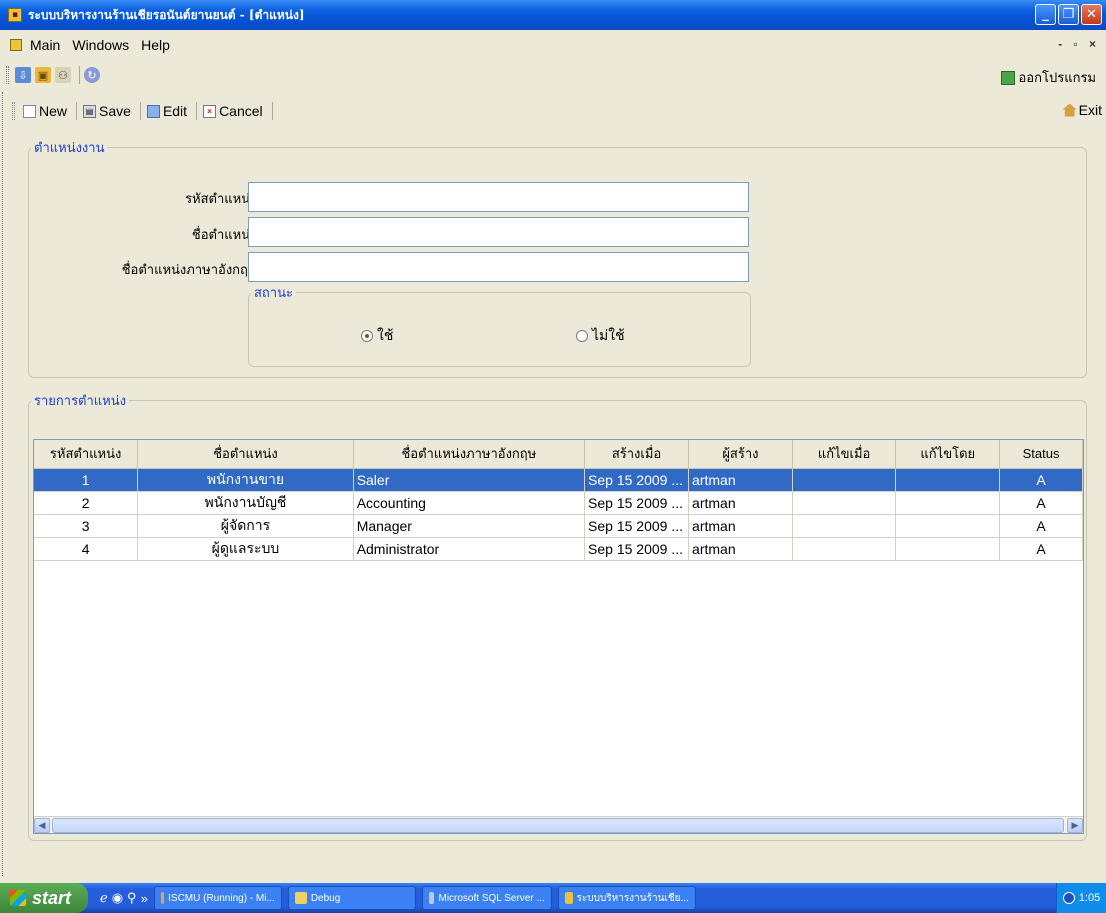 Image resolution: width=1106 pixels, height=913 pixels. What do you see at coordinates (553, 75) in the screenshot?
I see `icon-toolbar: ⇩ ▣ ⚇ ↻ ออกโปรแกรม` at bounding box center [553, 75].